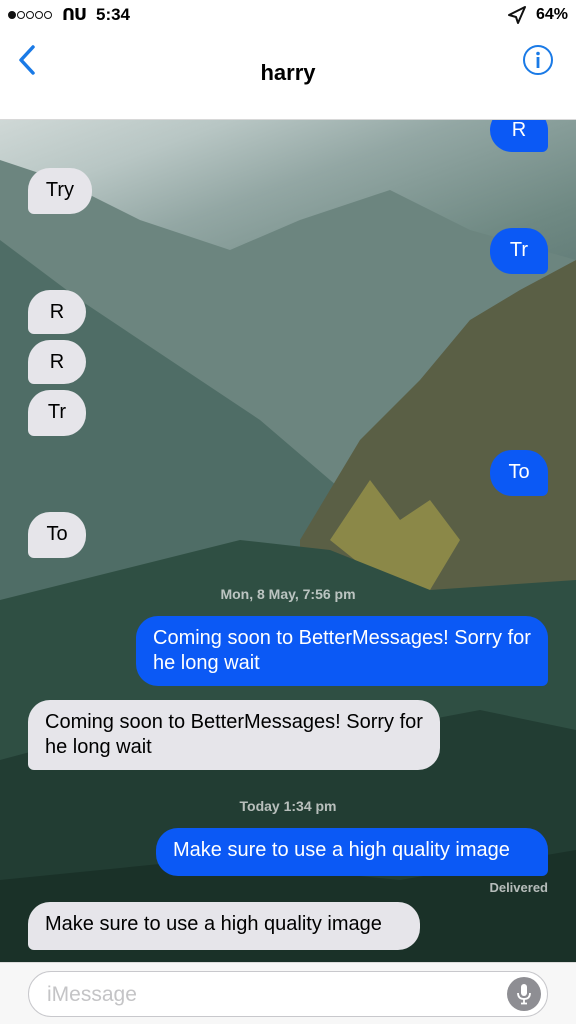  What do you see at coordinates (30, 15) in the screenshot?
I see `signal-strength-icon` at bounding box center [30, 15].